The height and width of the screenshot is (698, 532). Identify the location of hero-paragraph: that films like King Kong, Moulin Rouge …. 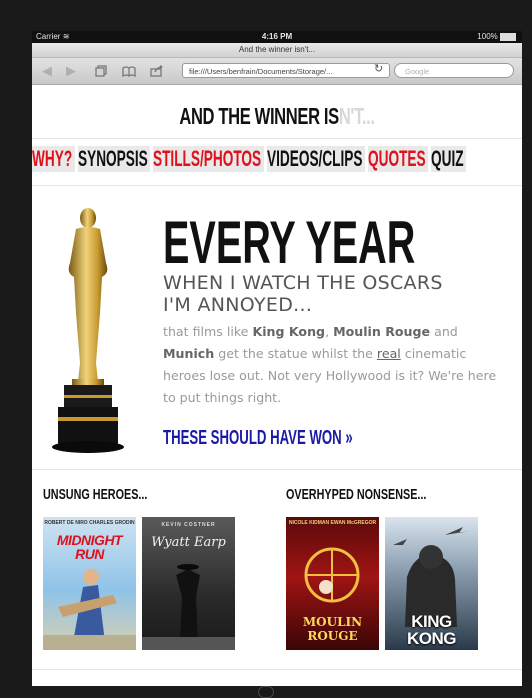
(335, 365).